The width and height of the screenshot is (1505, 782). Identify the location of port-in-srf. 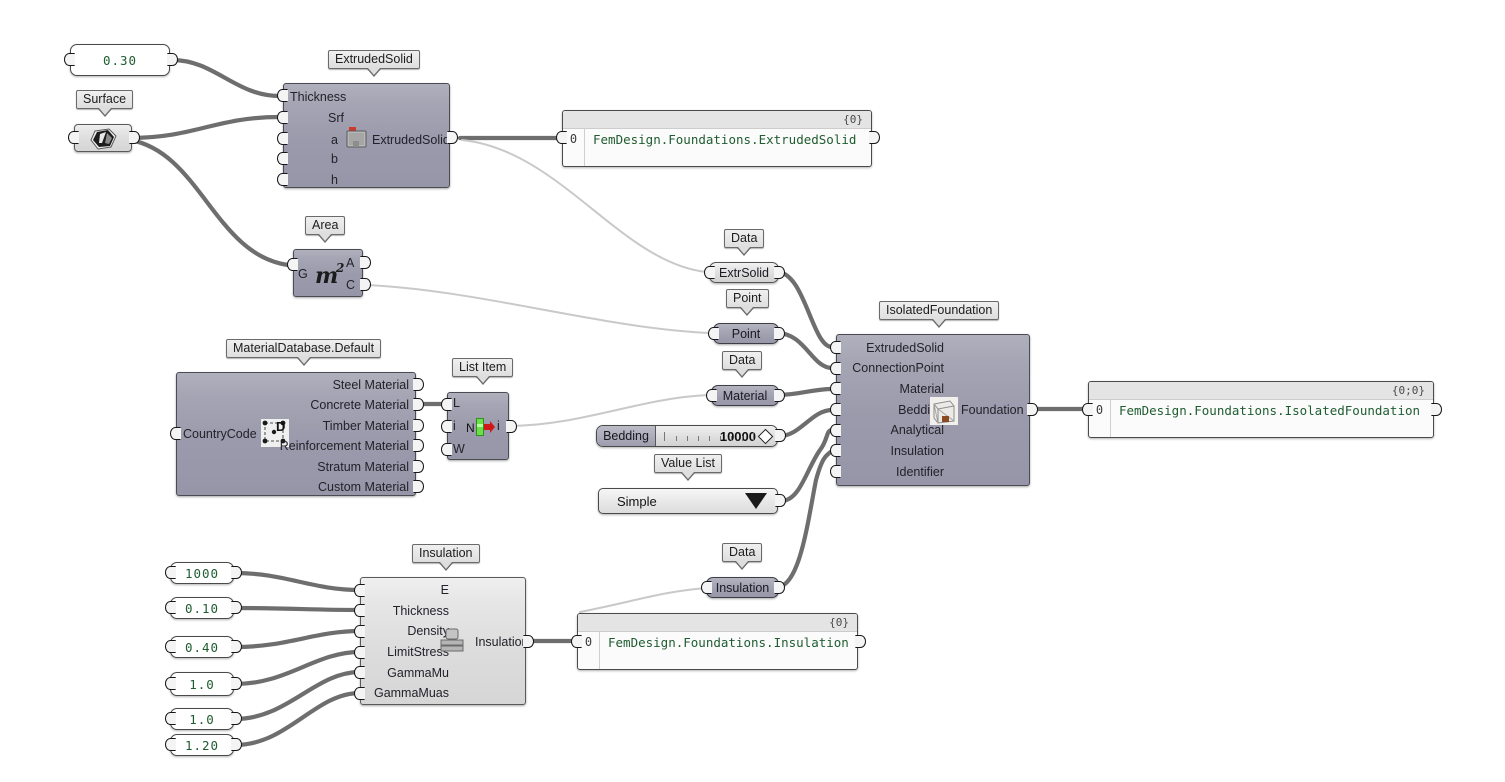
(282, 117).